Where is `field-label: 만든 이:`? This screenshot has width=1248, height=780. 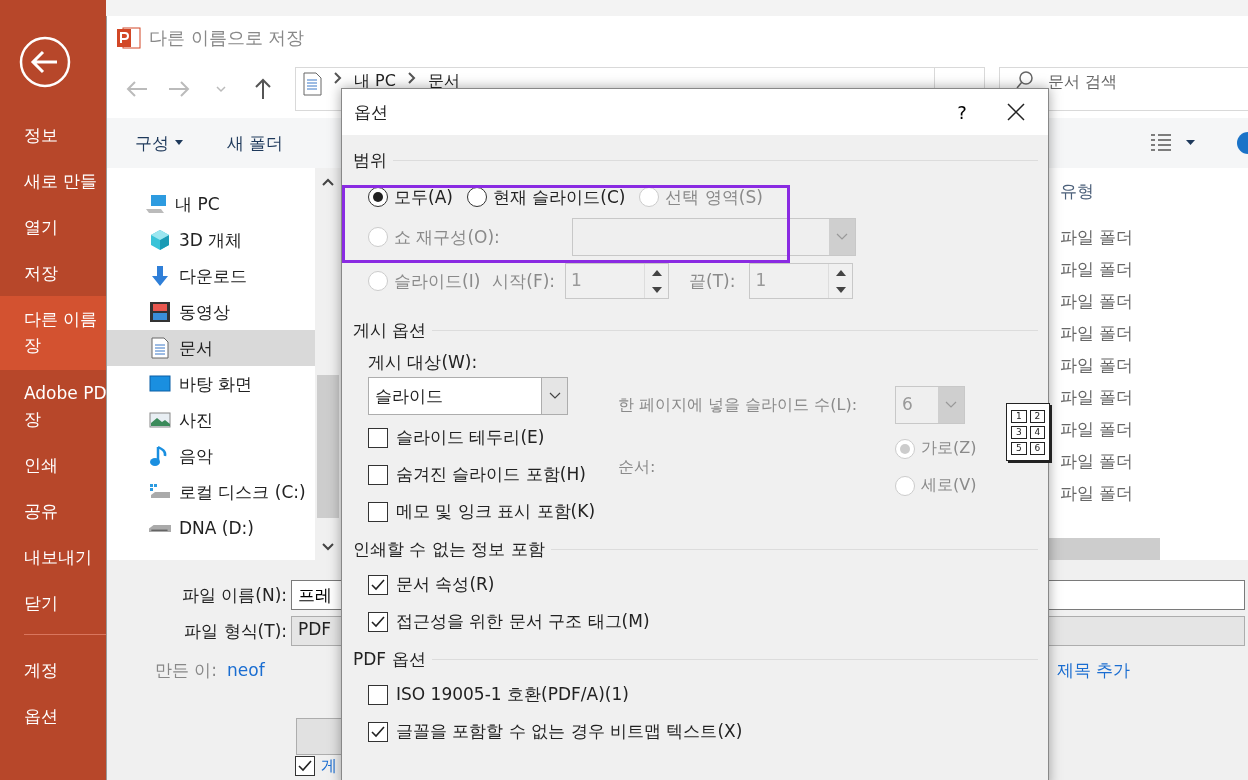 field-label: 만든 이: is located at coordinates (185, 670).